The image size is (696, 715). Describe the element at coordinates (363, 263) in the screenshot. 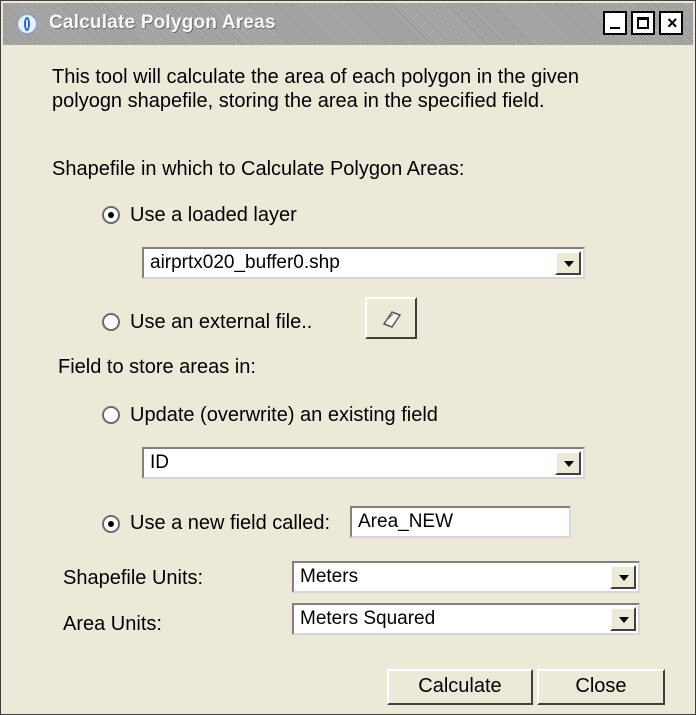

I see `loaded-layer-select: airprtx020_buffer0.shp` at that location.